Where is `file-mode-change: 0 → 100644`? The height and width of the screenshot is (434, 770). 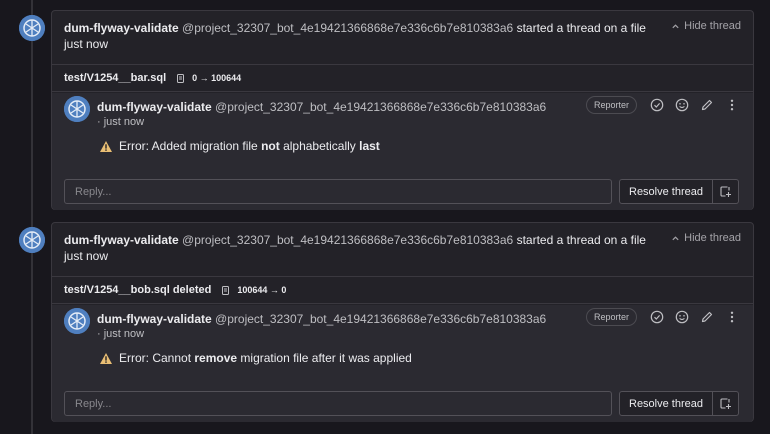 file-mode-change: 0 → 100644 is located at coordinates (208, 78).